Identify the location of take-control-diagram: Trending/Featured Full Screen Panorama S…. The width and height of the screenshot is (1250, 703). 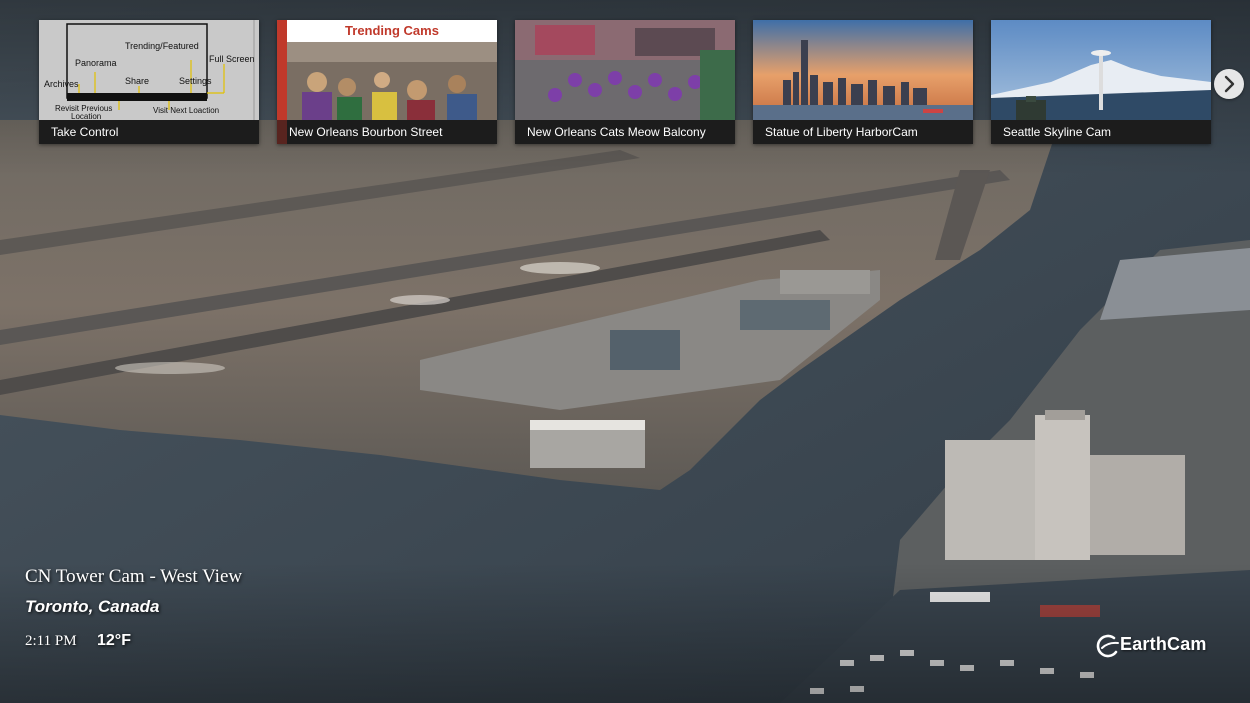
(149, 70).